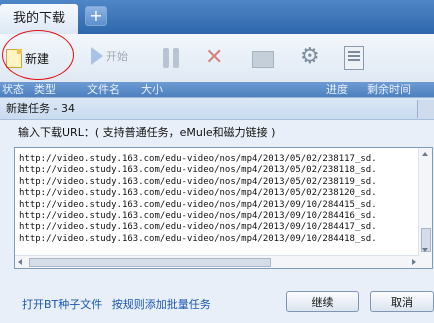  Describe the element at coordinates (425, 250) in the screenshot. I see `scroll-down-icon` at that location.